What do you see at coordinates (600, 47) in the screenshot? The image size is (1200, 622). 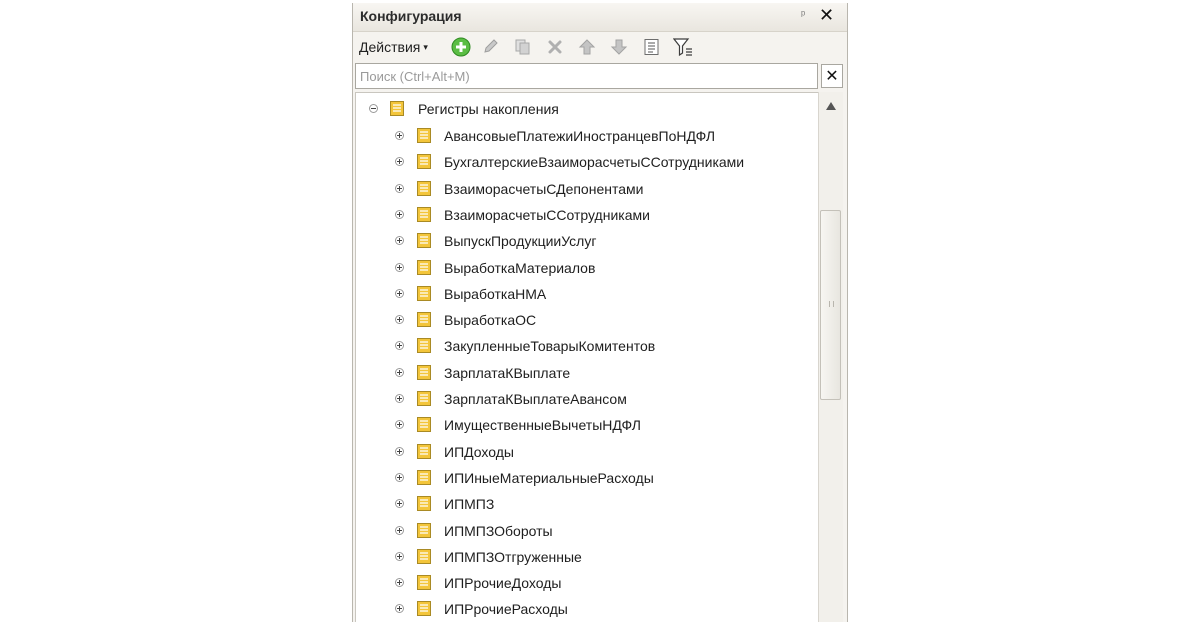 I see `toolbar: Действия ▾` at bounding box center [600, 47].